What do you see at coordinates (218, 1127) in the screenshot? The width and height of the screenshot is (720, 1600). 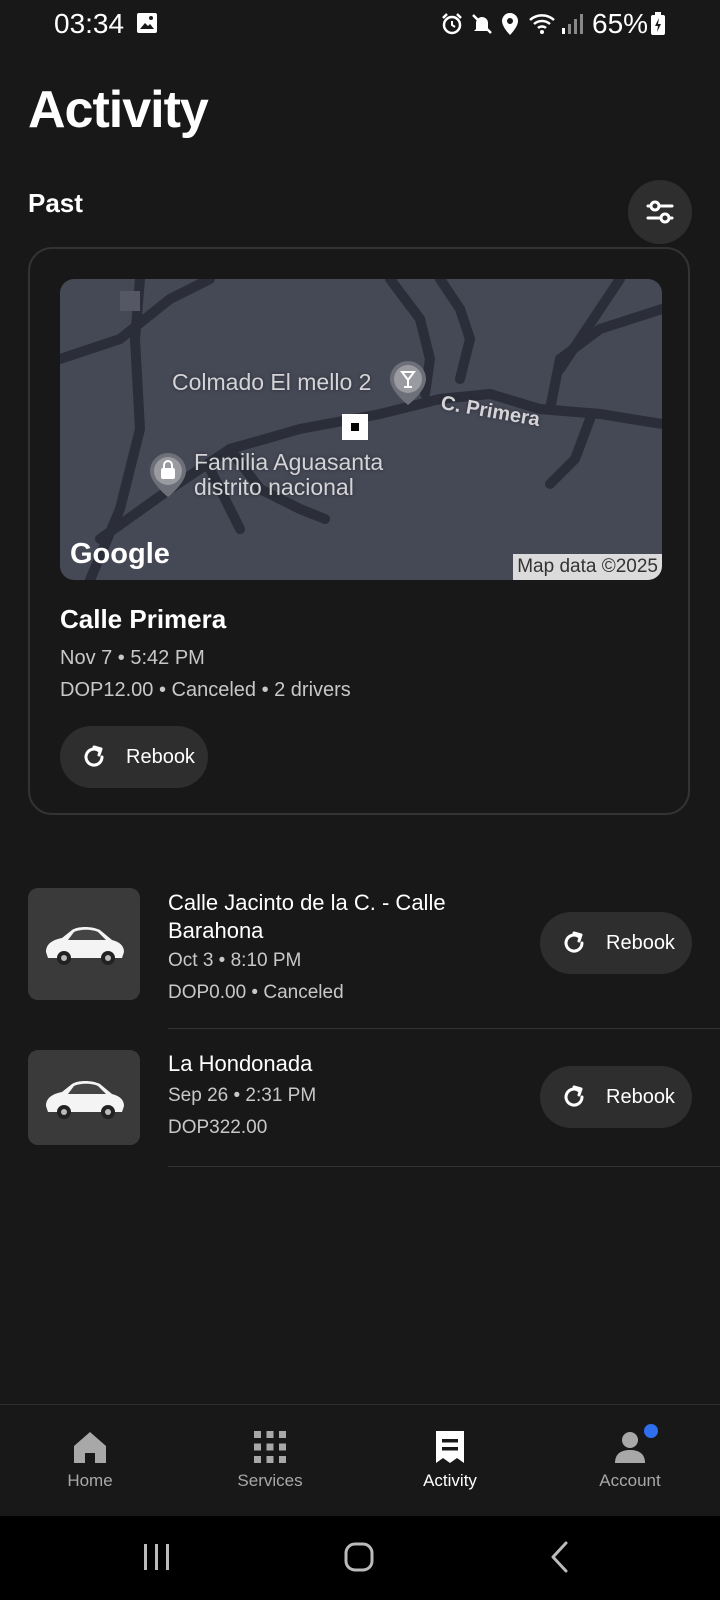 I see `trip-details: DOP322.00` at bounding box center [218, 1127].